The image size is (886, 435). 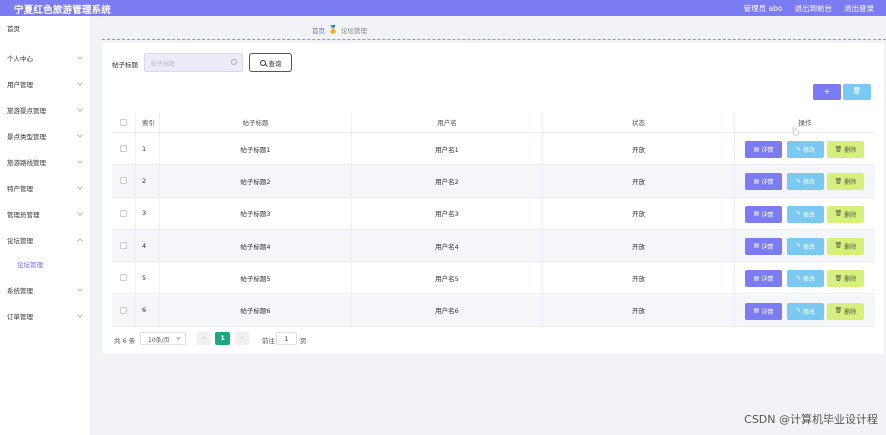 I want to click on col-header-title: 帖子标题, so click(x=255, y=122).